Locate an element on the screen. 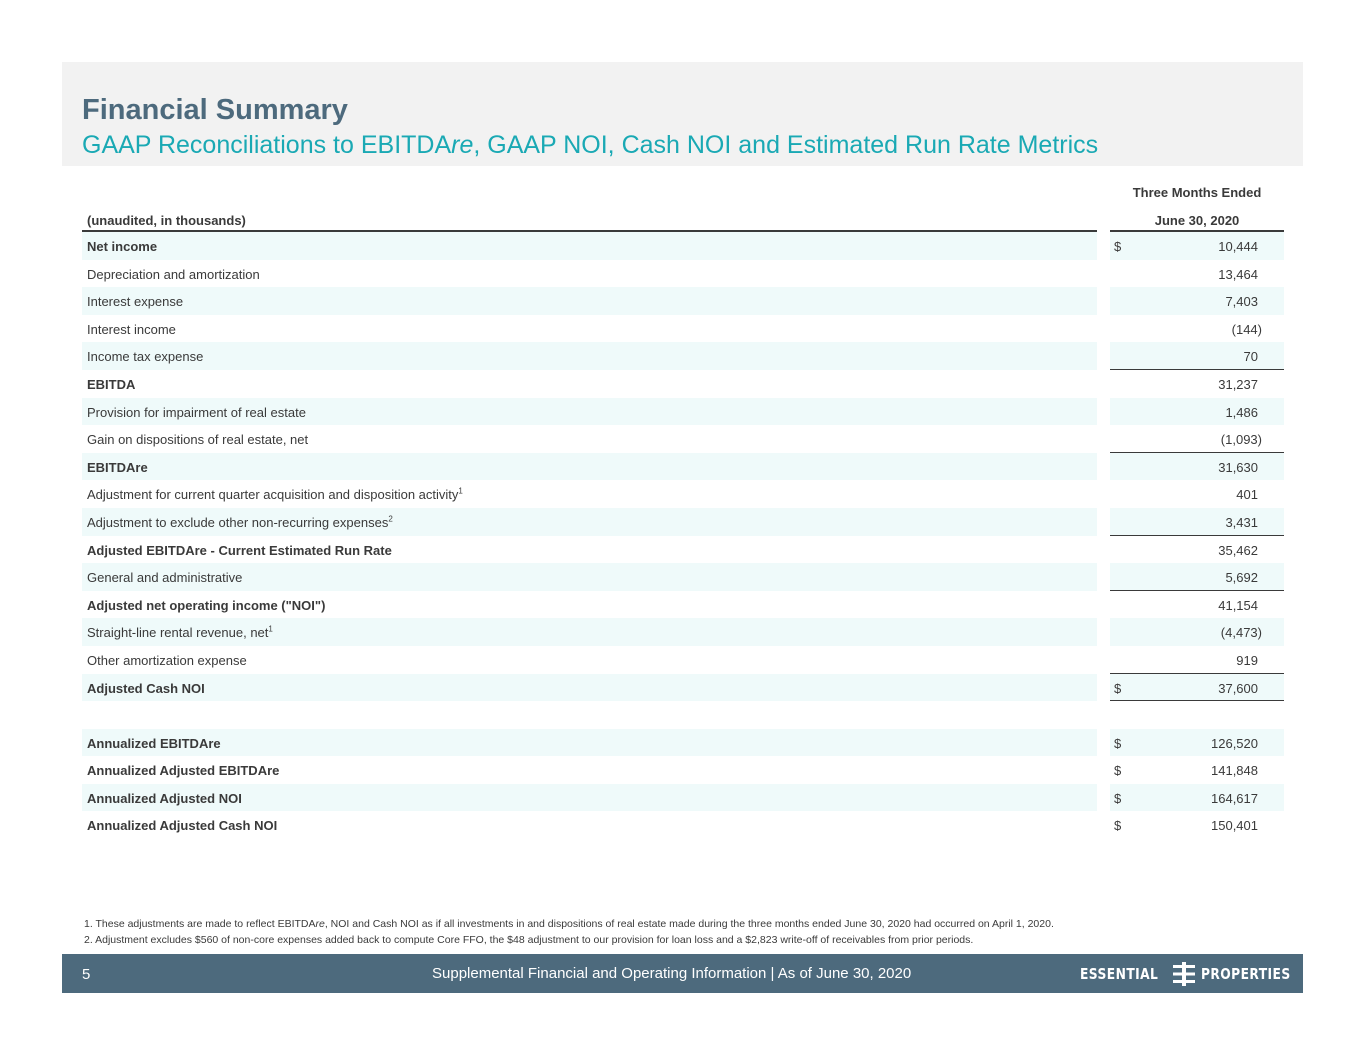  period-header-line1: Three Months Ended is located at coordinates (1197, 192).